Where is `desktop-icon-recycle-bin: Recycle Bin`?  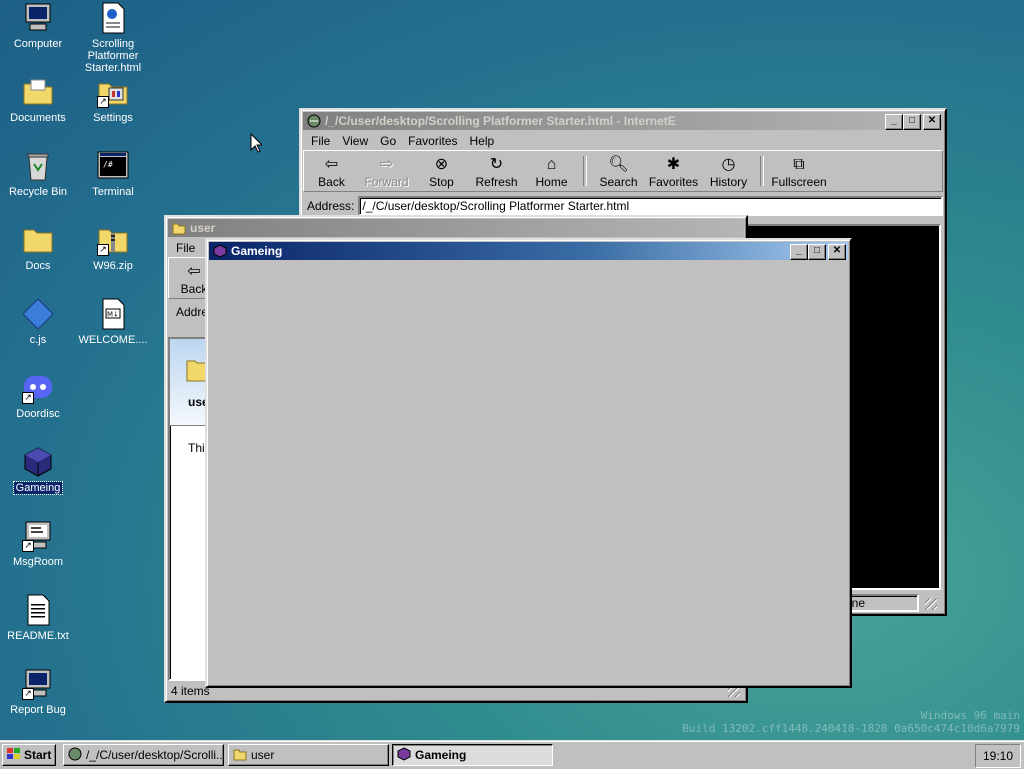
desktop-icon-recycle-bin: Recycle Bin is located at coordinates (39, 174).